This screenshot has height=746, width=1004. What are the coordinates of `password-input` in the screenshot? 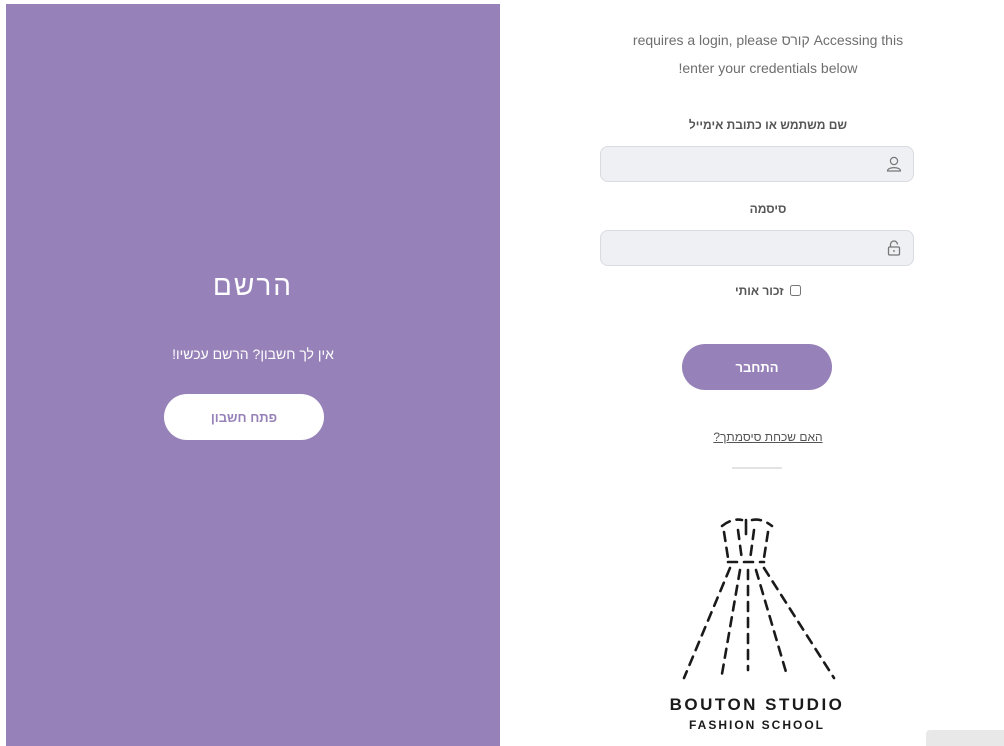 It's located at (743, 249).